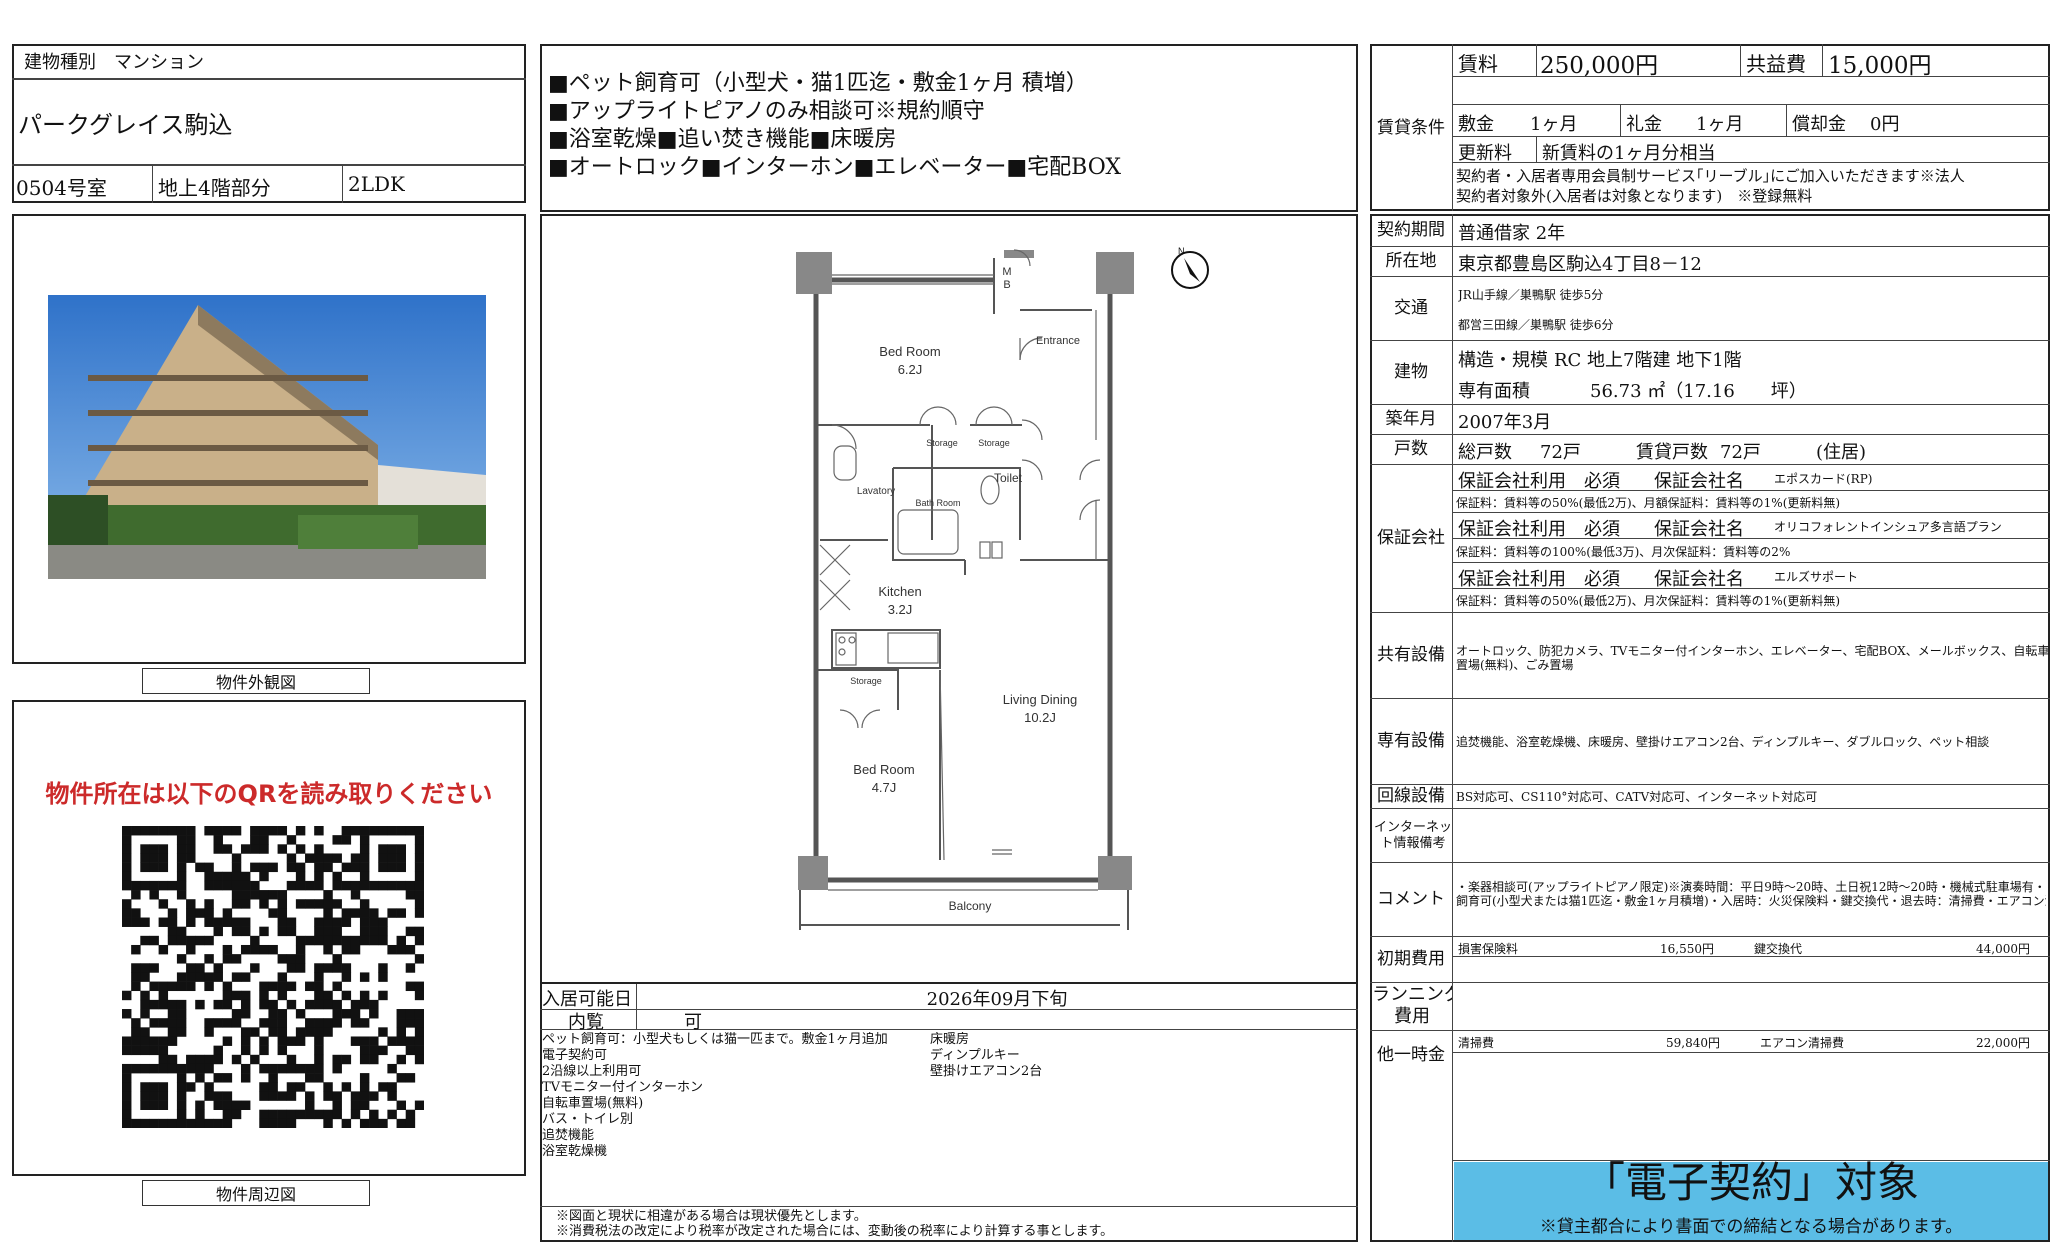 This screenshot has height=1242, width=2056. What do you see at coordinates (1411, 959) in the screenshot?
I see `initial-cost-label: 初期費用` at bounding box center [1411, 959].